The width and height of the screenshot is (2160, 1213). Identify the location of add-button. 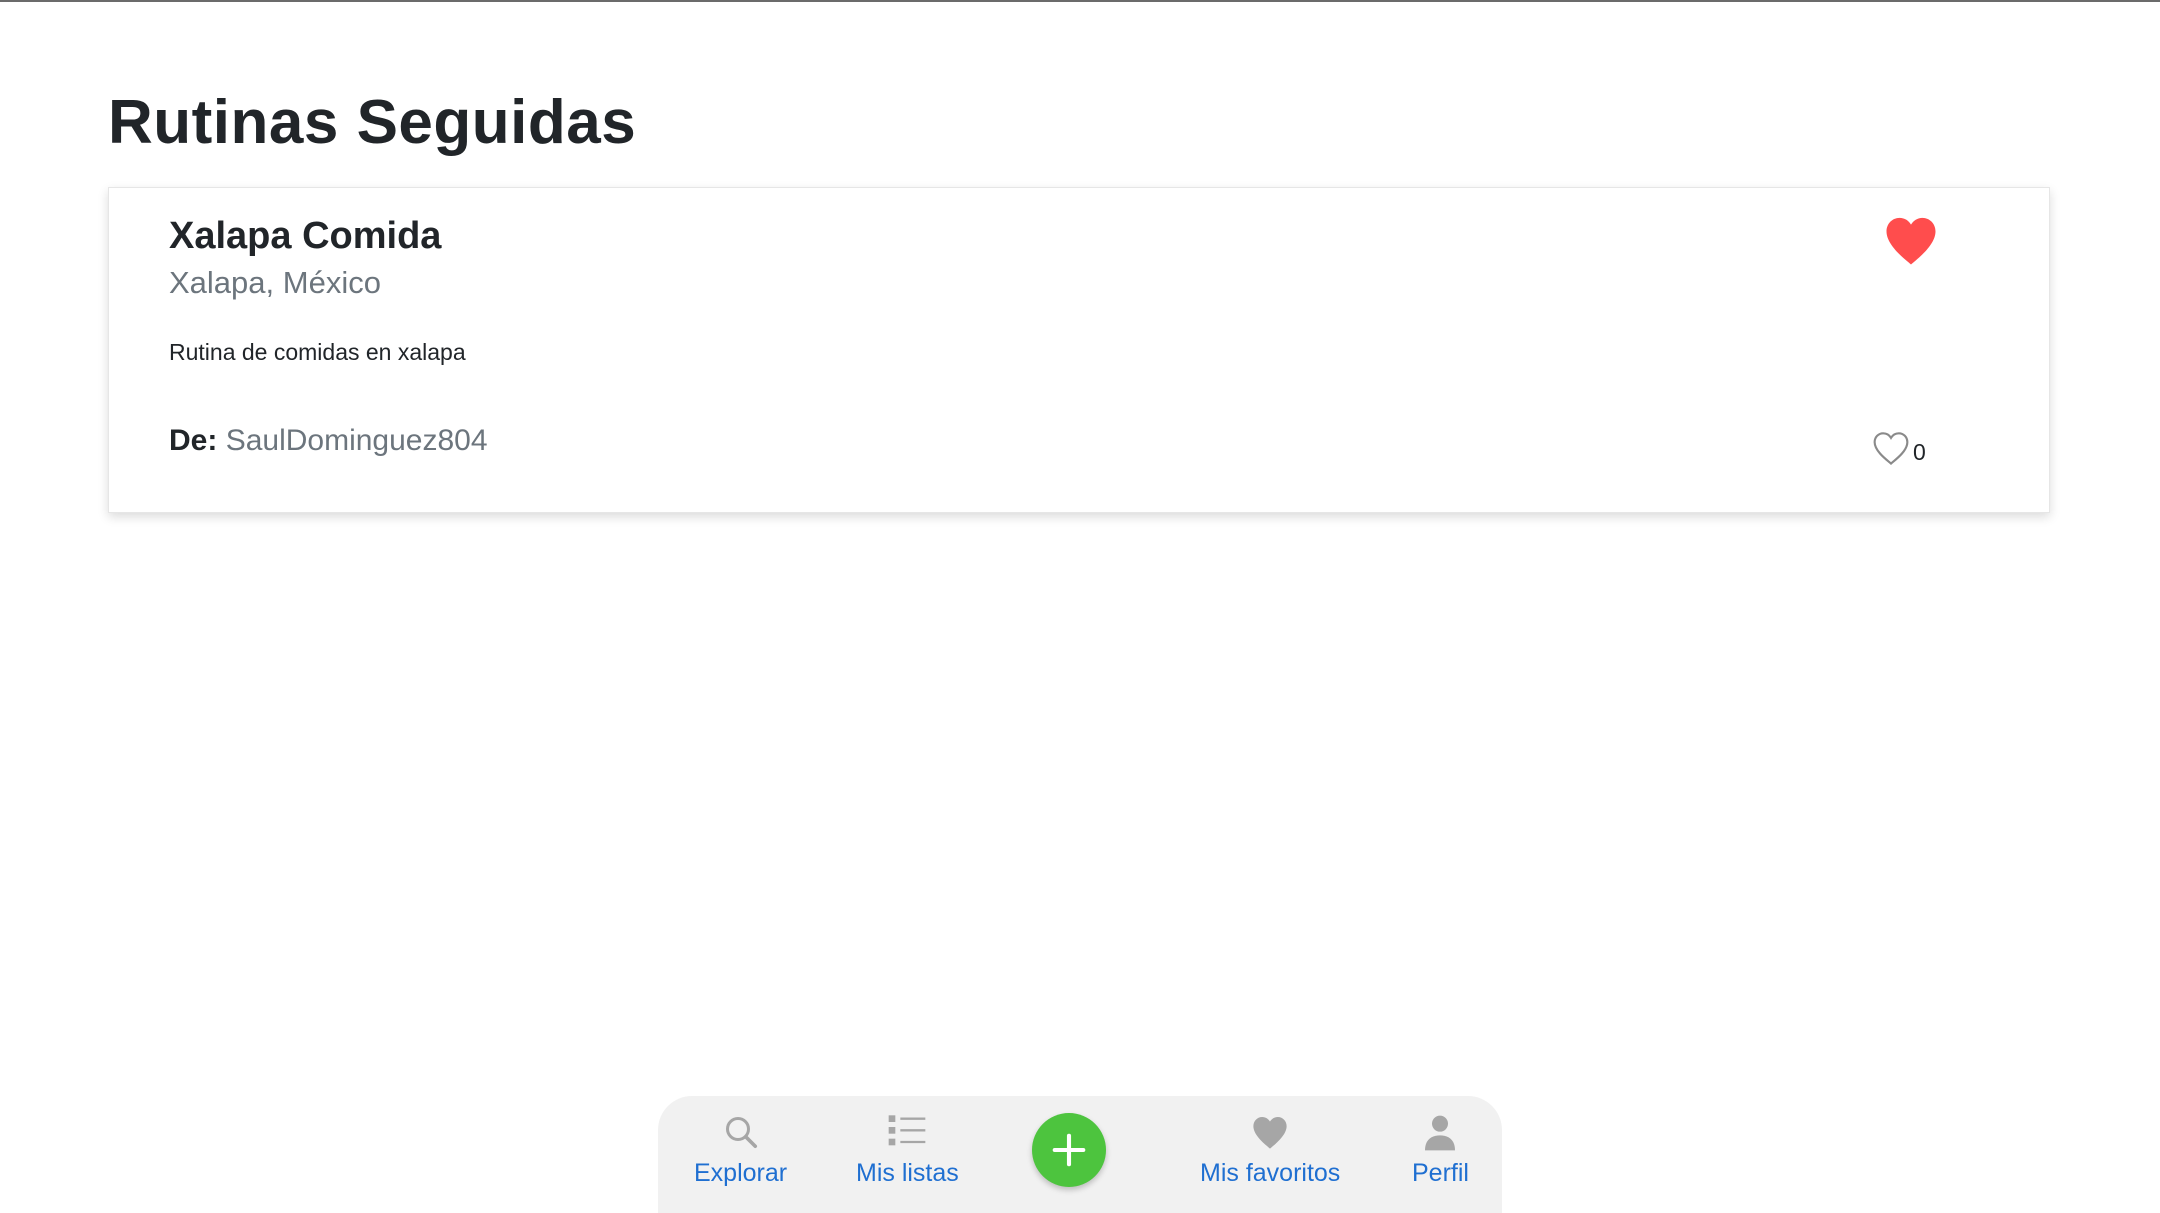
(1069, 1150).